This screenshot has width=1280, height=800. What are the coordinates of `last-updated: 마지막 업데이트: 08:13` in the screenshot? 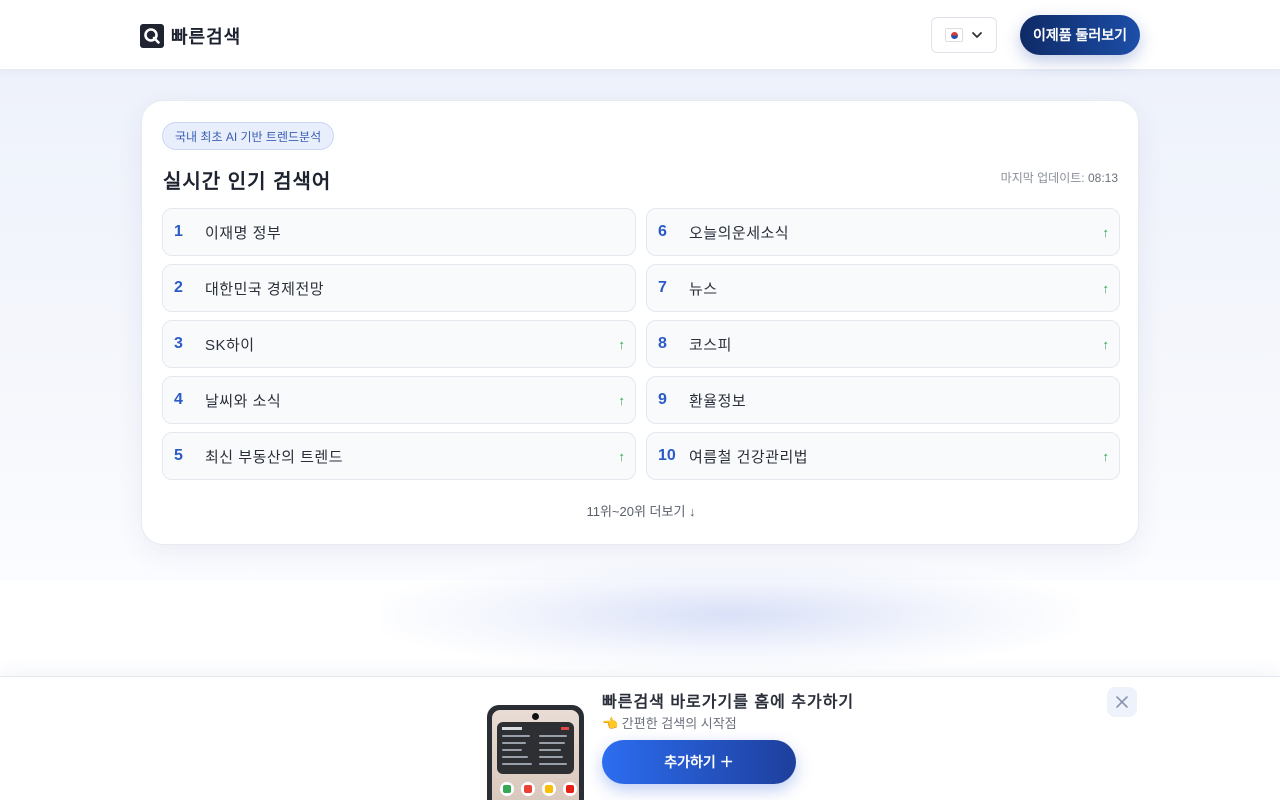 It's located at (1059, 177).